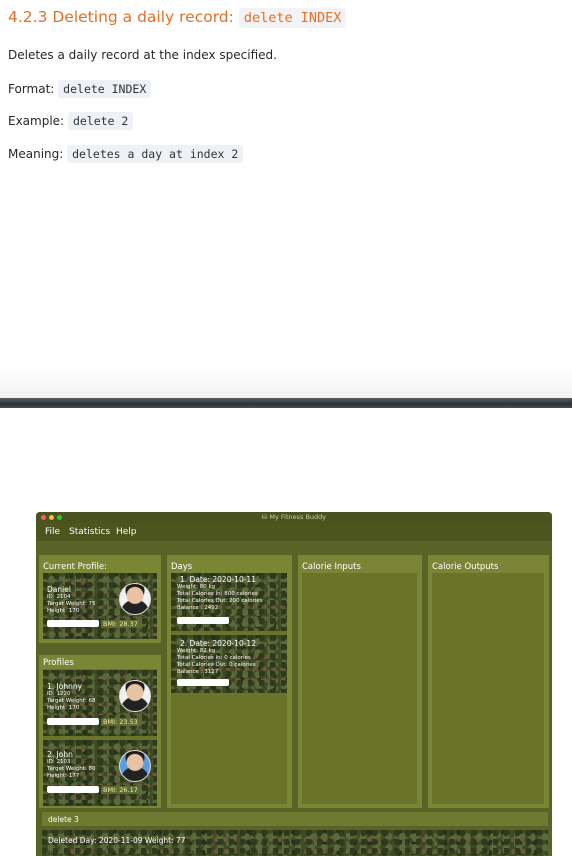 Image resolution: width=572 pixels, height=856 pixels. I want to click on profile-id: ID: 1220, so click(59, 694).